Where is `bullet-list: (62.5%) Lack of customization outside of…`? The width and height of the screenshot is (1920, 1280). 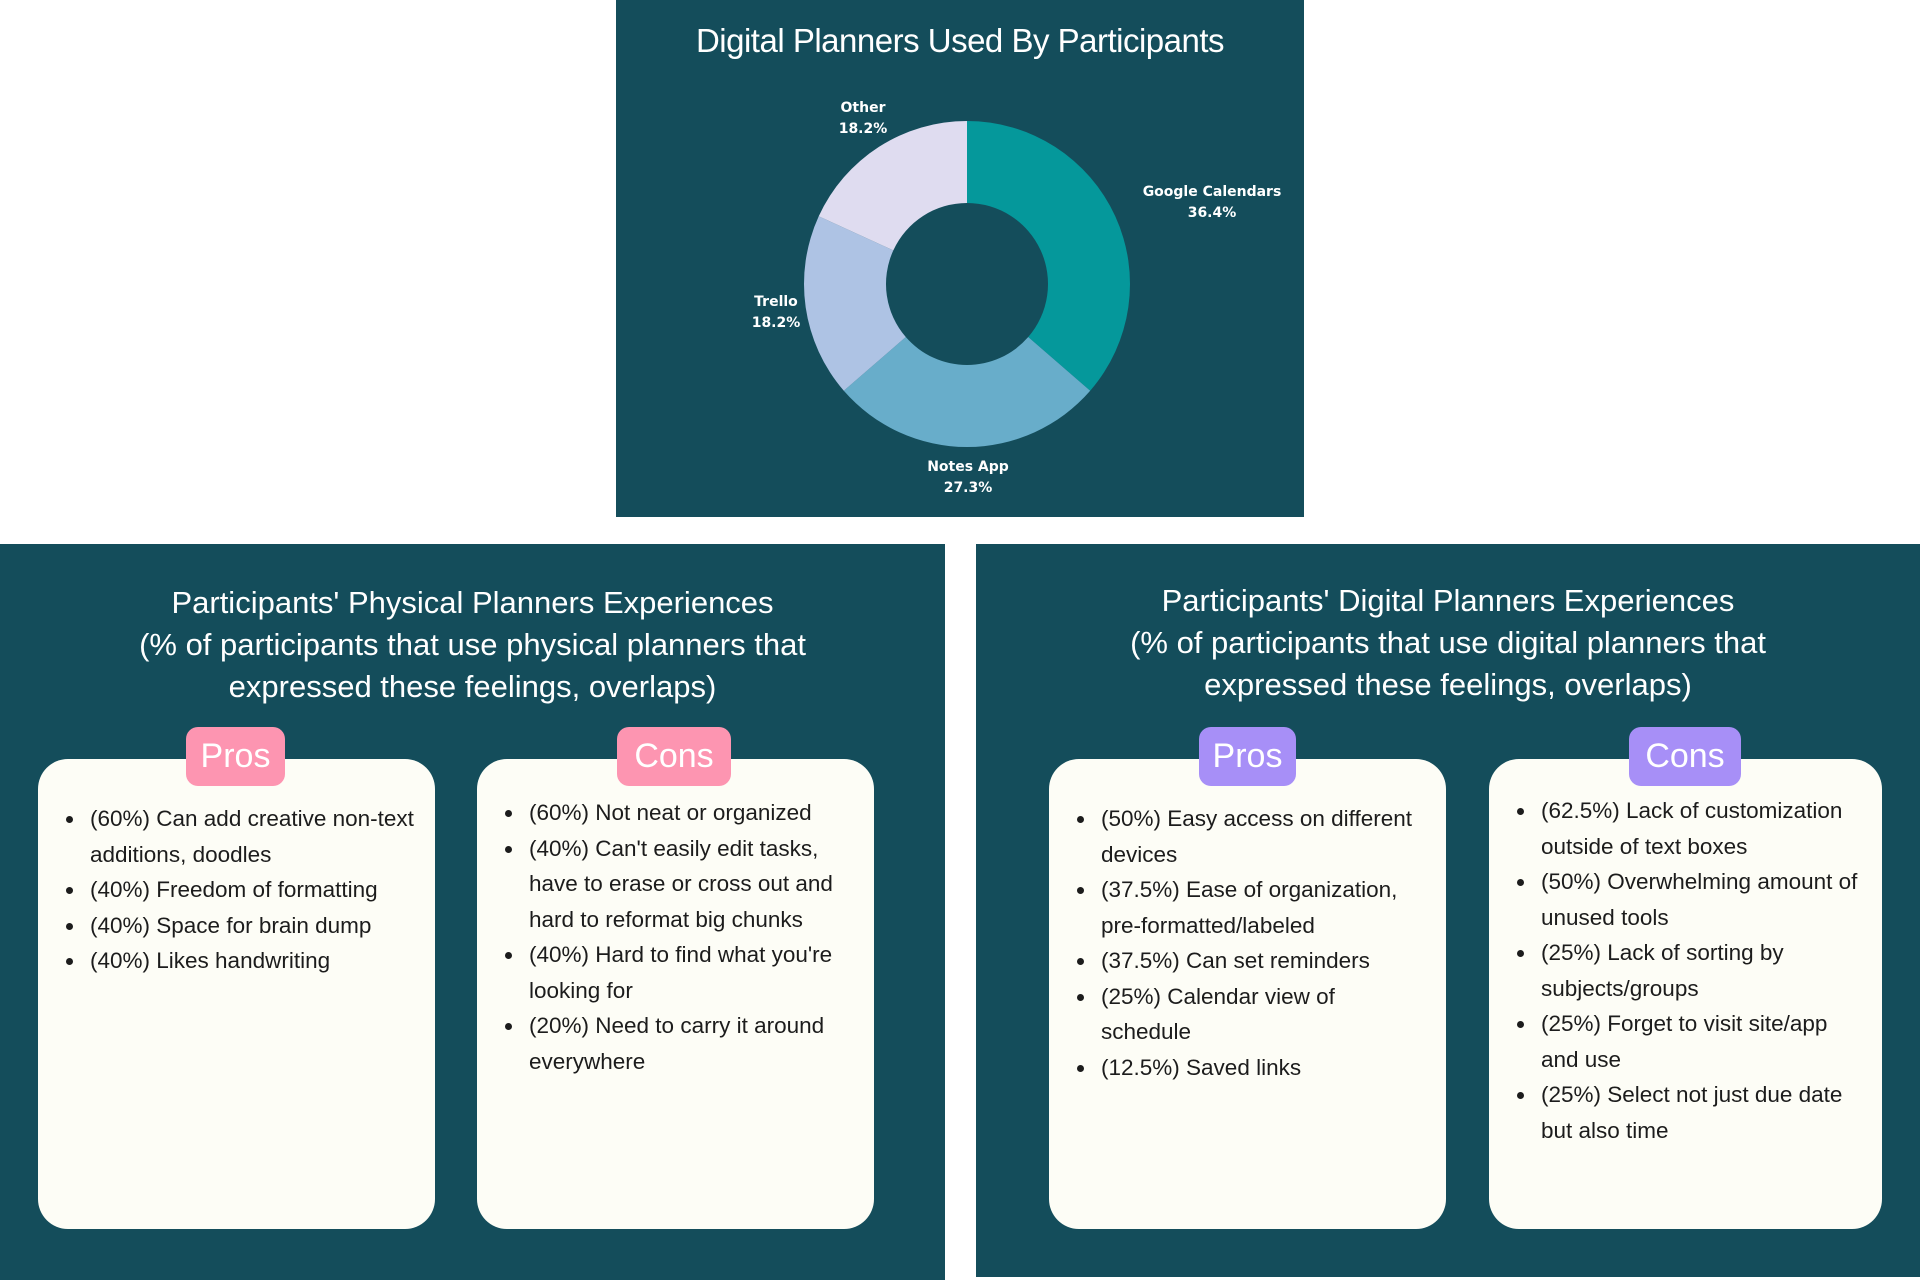 bullet-list: (62.5%) Lack of customization outside of… is located at coordinates (1689, 970).